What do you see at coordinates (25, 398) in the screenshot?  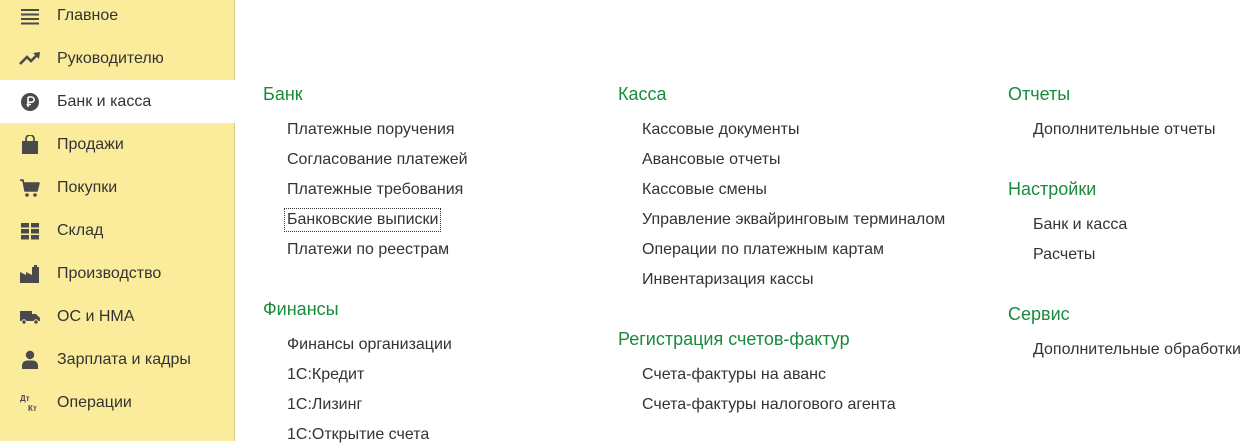 I see `svg-text: Дт` at bounding box center [25, 398].